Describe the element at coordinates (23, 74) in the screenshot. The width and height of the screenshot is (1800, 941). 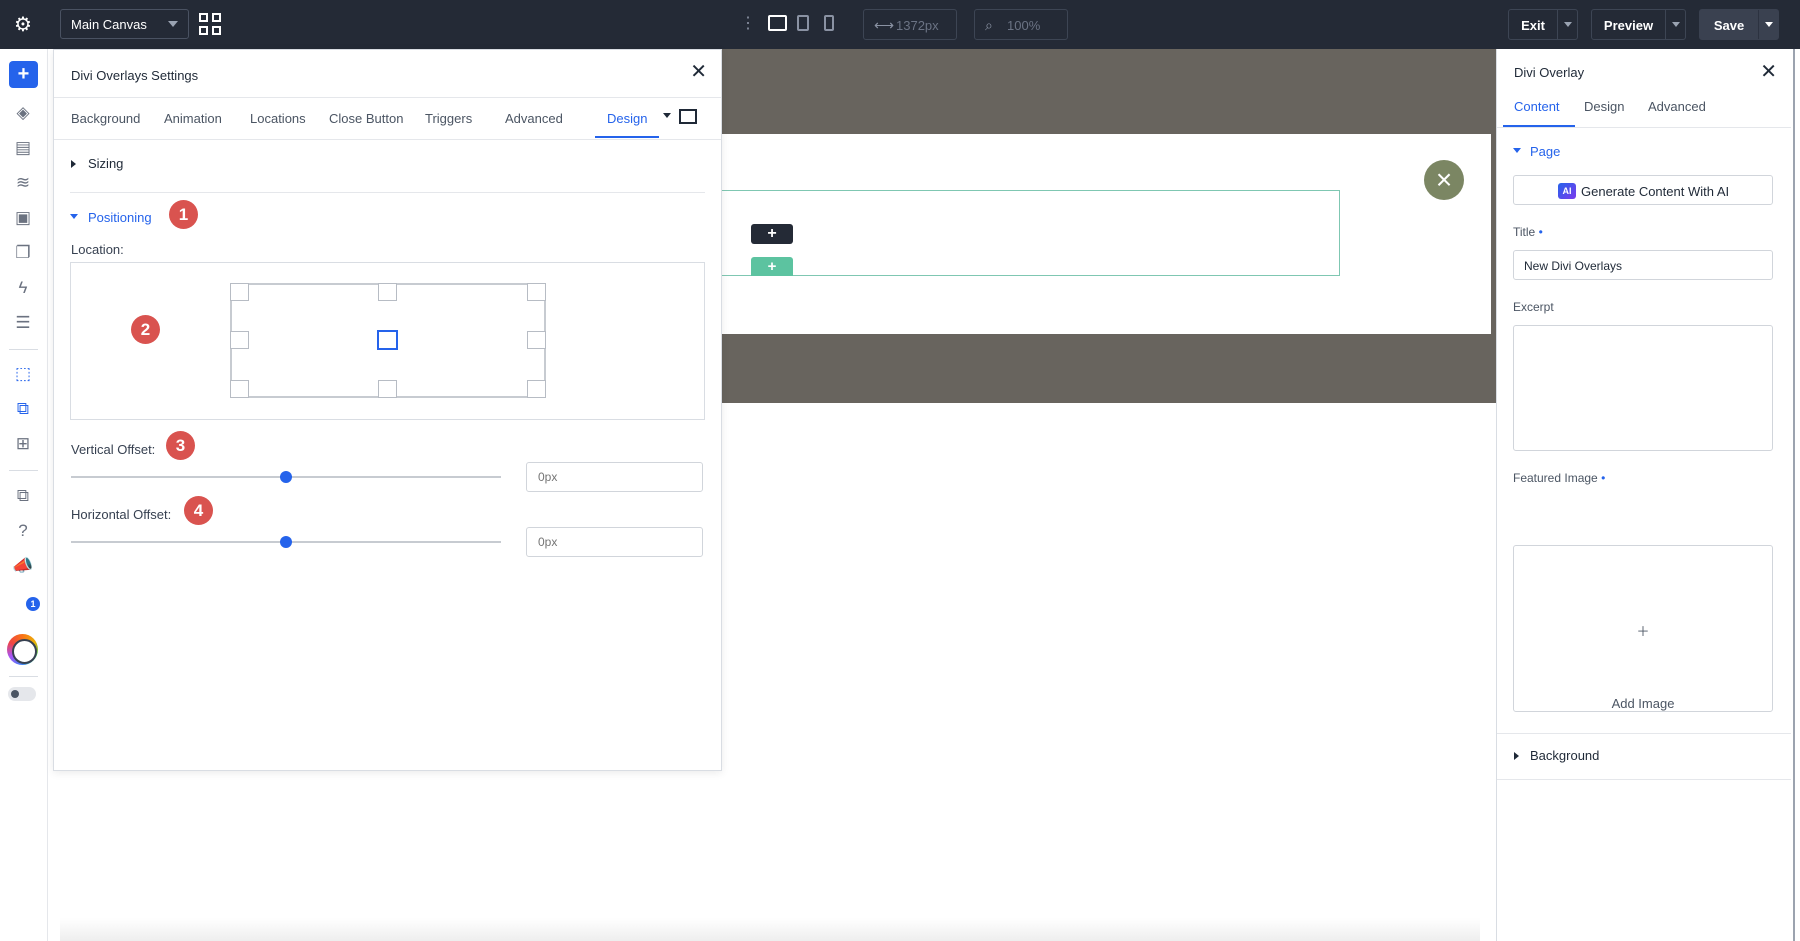
I see `add-element-button: +` at that location.